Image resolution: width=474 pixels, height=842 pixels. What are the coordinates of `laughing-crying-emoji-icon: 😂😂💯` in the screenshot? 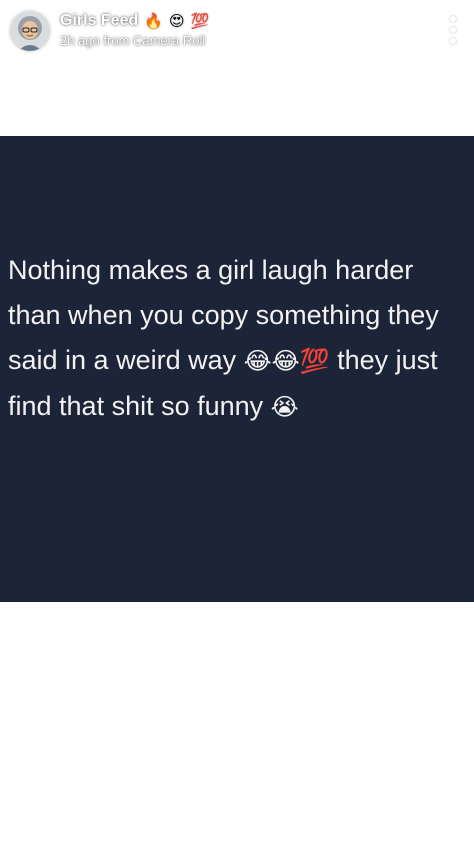 It's located at (286, 361).